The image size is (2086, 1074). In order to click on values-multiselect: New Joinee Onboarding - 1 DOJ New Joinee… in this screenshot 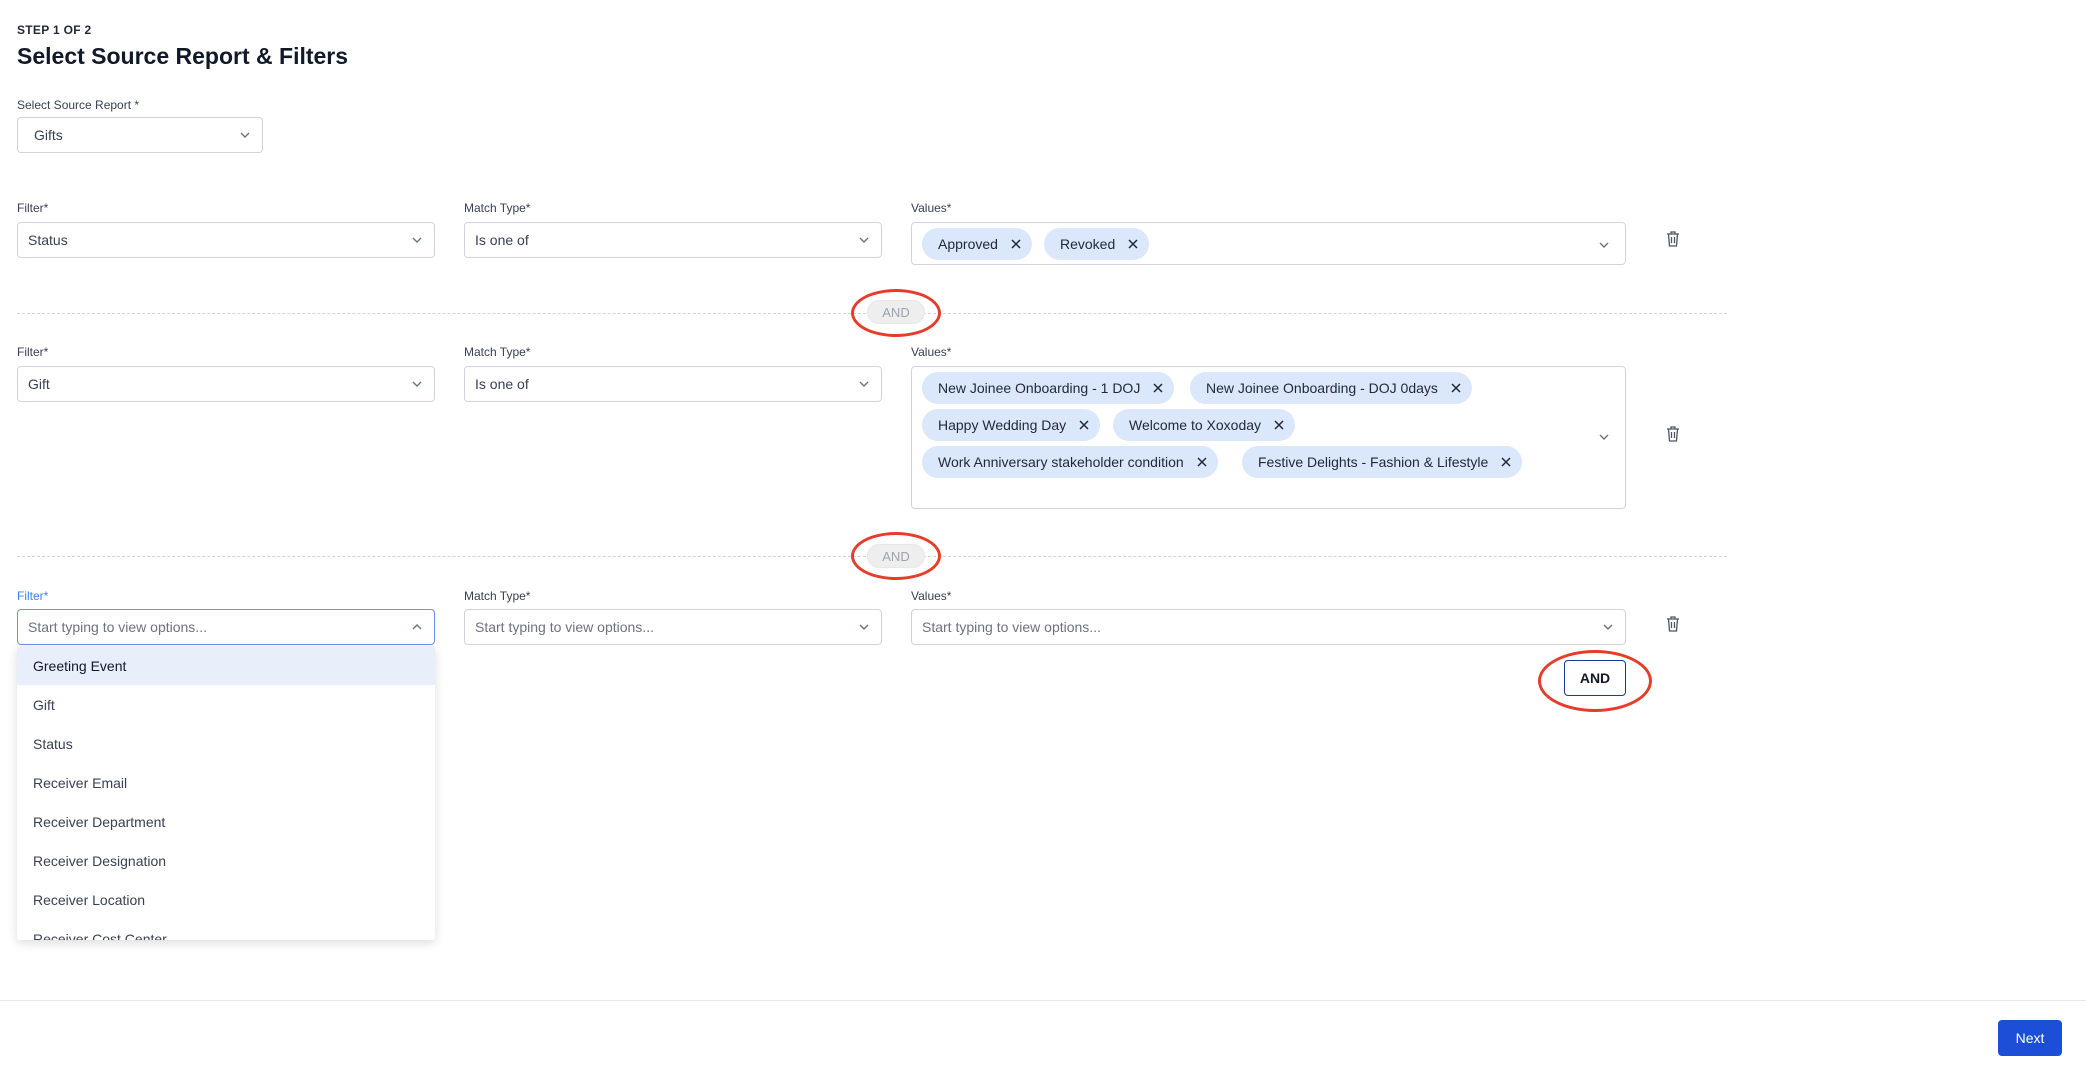, I will do `click(1268, 437)`.